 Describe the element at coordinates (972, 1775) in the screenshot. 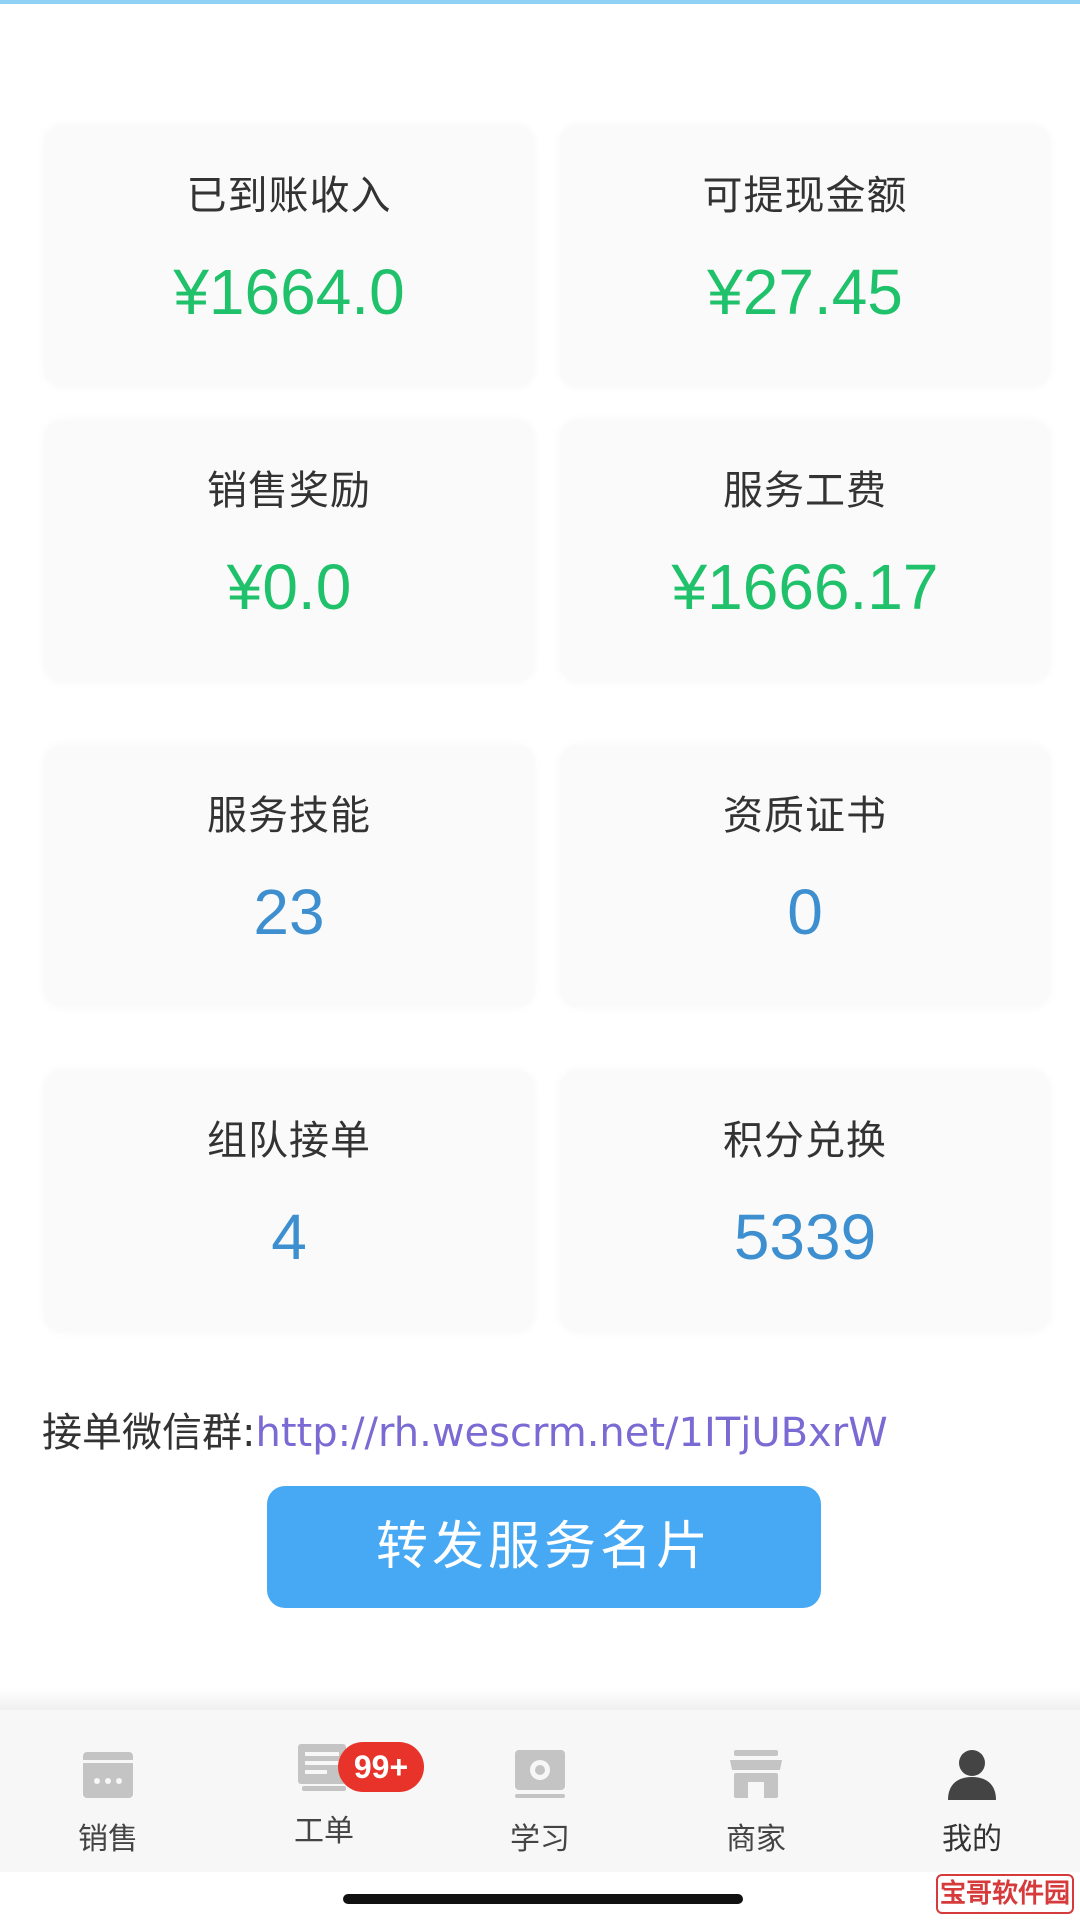

I see `profile-icon` at that location.